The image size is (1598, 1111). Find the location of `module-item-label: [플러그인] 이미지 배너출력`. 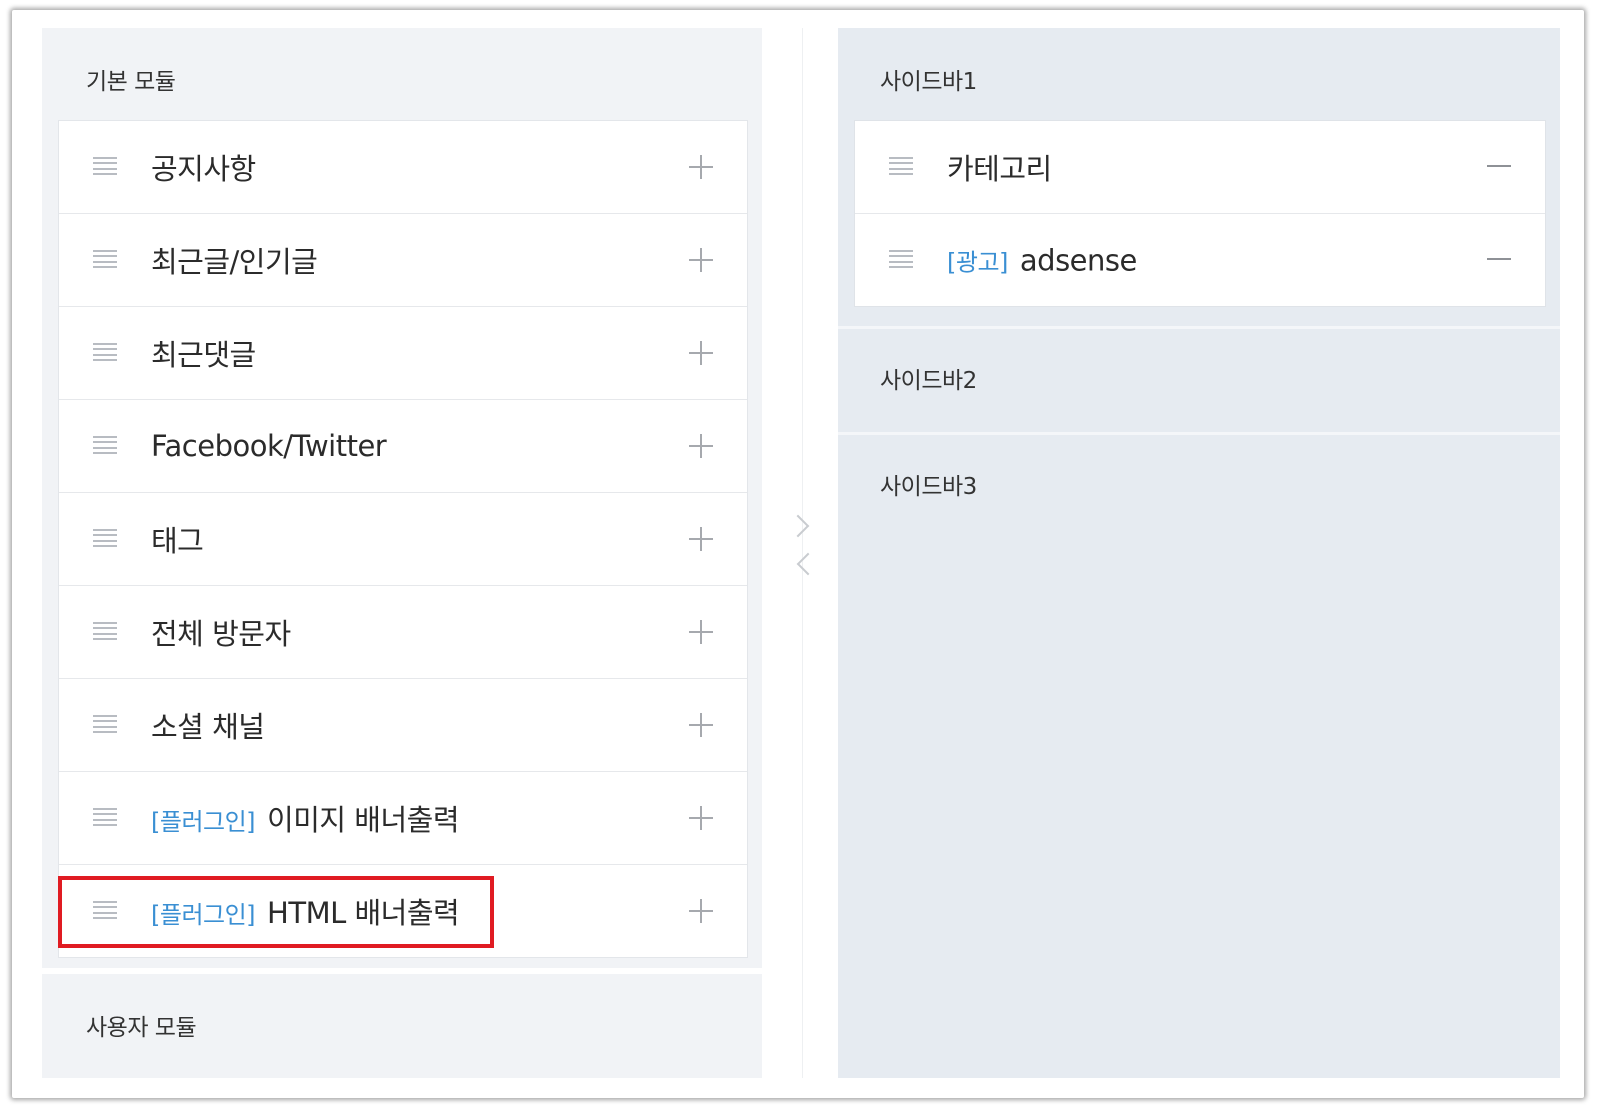

module-item-label: [플러그인] 이미지 배너출력 is located at coordinates (305, 820).